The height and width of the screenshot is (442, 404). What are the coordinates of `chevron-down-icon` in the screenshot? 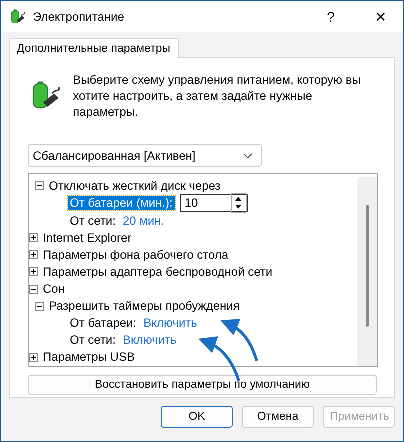 It's located at (248, 155).